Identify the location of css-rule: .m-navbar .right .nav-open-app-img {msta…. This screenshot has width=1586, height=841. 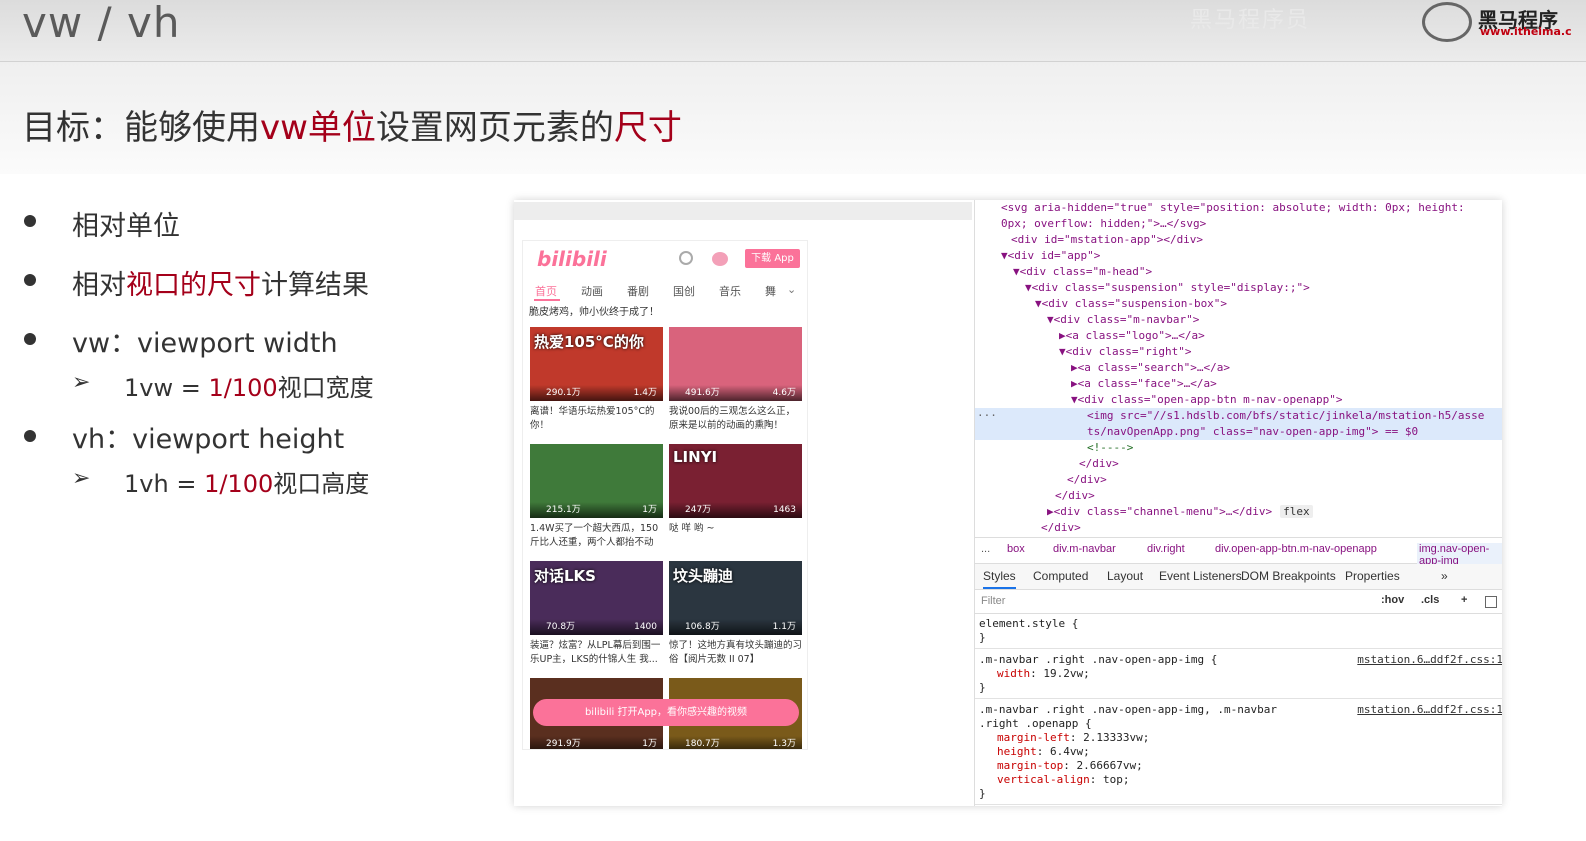
(1238, 674).